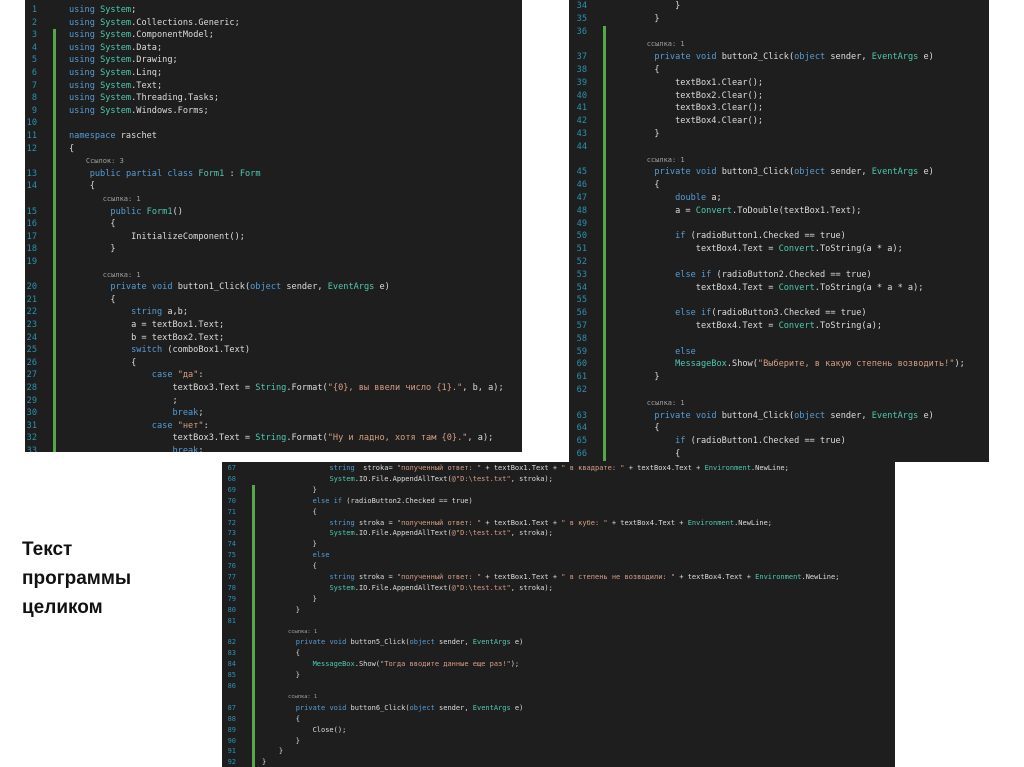  What do you see at coordinates (273, 338) in the screenshot?
I see `code-line: 24 b = textBox2.Text;` at bounding box center [273, 338].